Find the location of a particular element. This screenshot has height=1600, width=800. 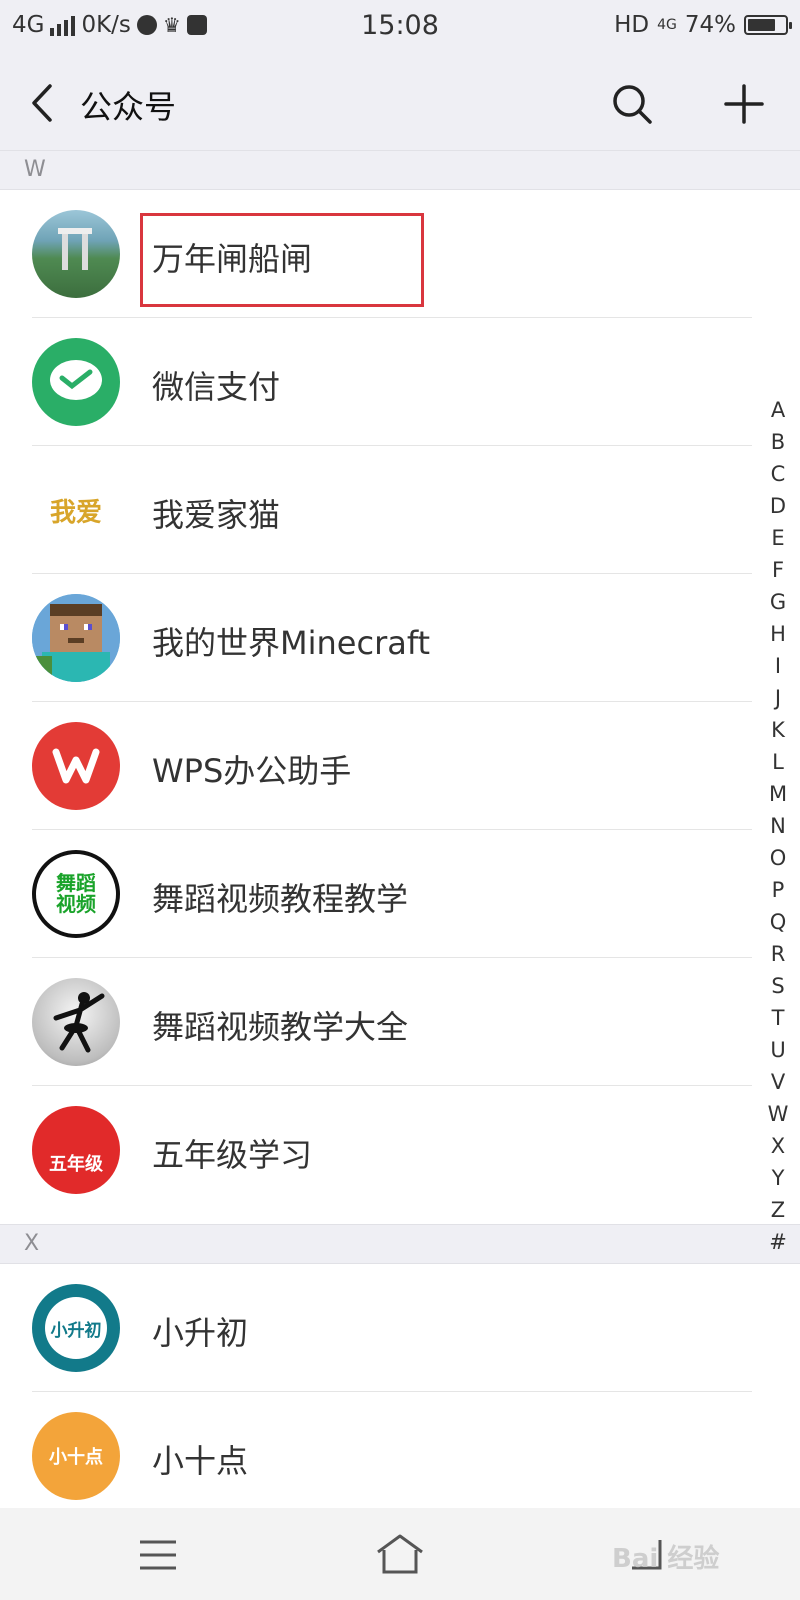

index-letter: G is located at coordinates (778, 602).